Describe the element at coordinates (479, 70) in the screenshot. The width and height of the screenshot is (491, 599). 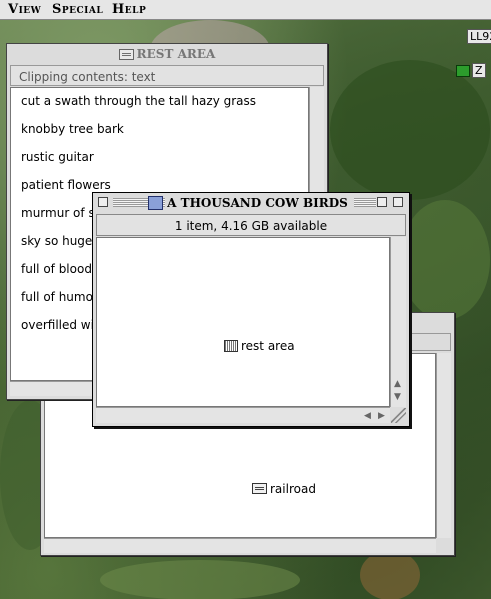
I see `desktop-disk-label: Z` at that location.